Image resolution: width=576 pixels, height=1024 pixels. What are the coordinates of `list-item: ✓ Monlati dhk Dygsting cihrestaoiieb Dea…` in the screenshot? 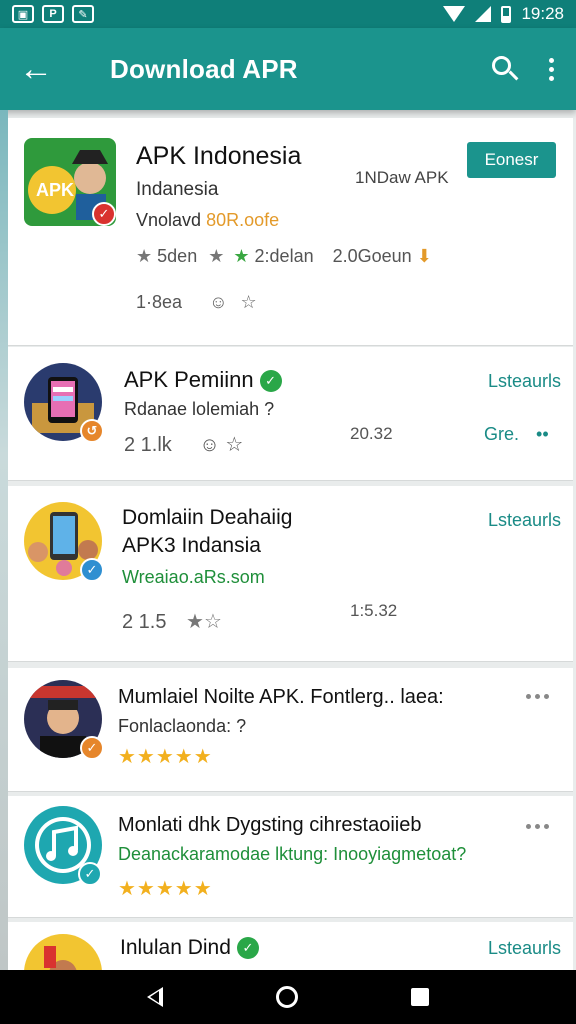 It's located at (290, 857).